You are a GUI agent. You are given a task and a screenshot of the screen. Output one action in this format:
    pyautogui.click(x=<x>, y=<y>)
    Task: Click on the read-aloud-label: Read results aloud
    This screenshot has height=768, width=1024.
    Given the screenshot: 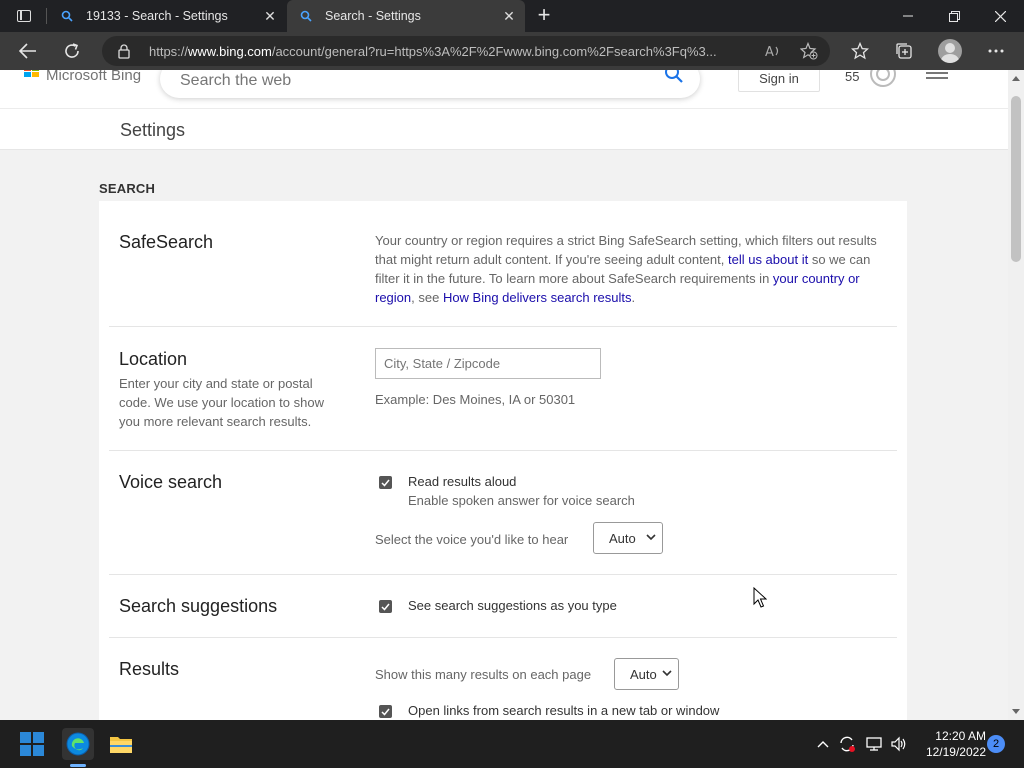 What is the action you would take?
    pyautogui.click(x=462, y=481)
    